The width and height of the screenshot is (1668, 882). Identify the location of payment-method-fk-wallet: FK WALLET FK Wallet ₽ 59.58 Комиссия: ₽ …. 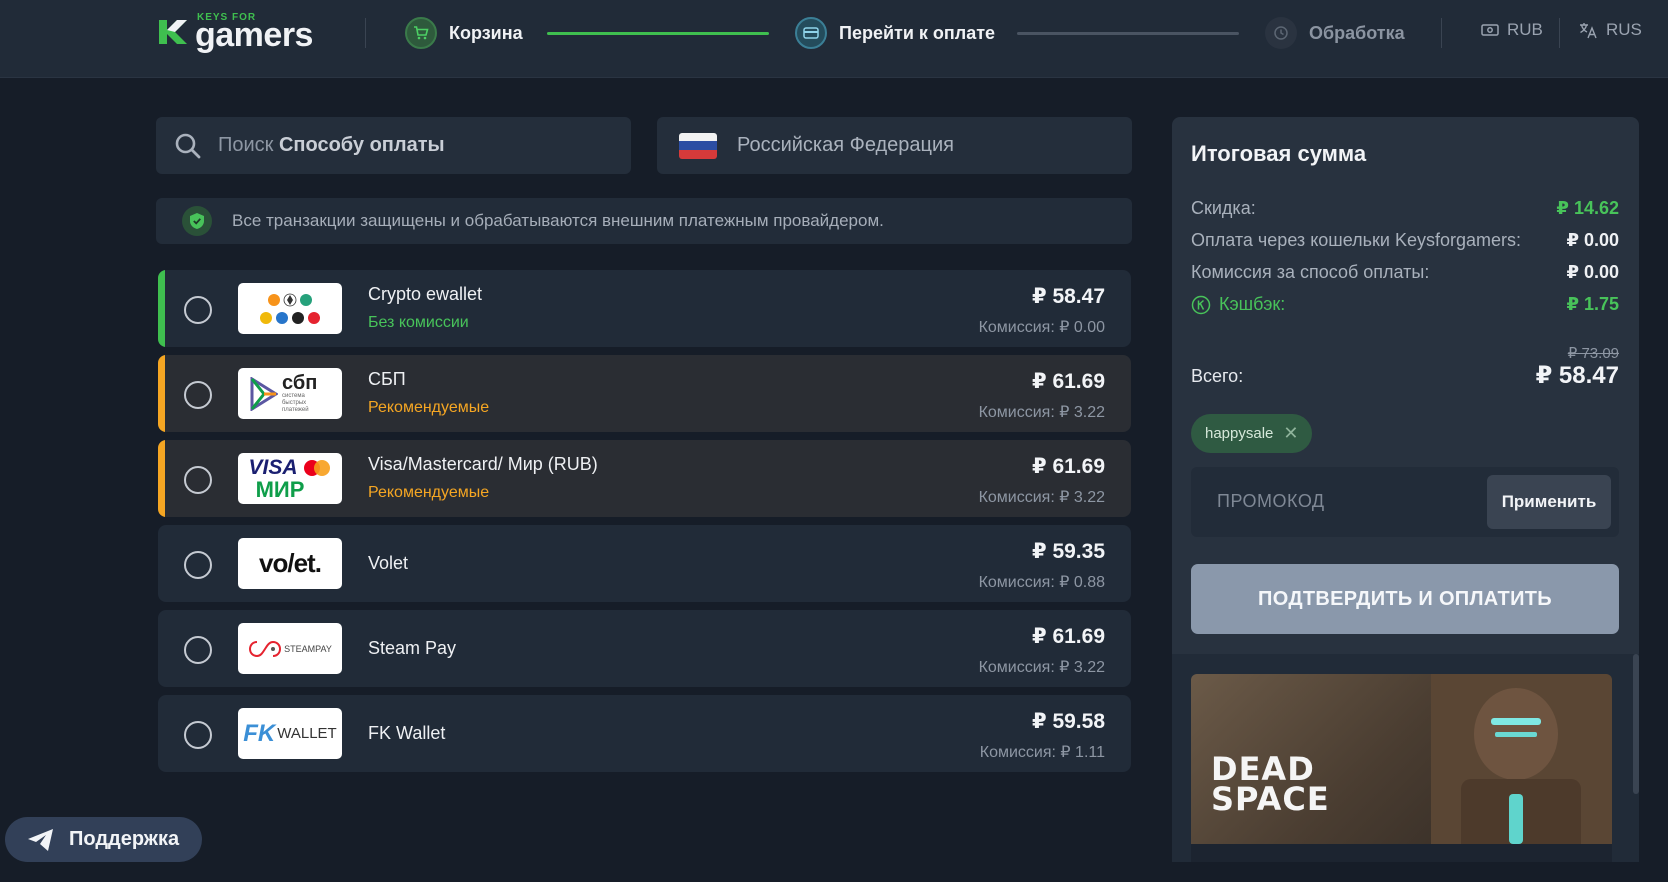
(644, 733).